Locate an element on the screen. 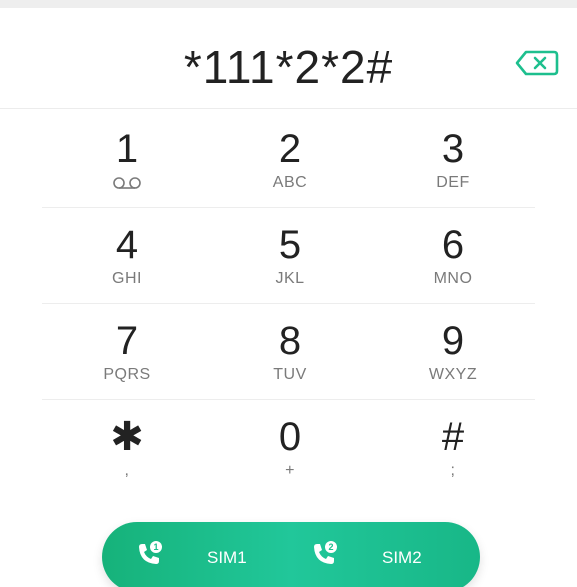  key-0: 0 + is located at coordinates (290, 448).